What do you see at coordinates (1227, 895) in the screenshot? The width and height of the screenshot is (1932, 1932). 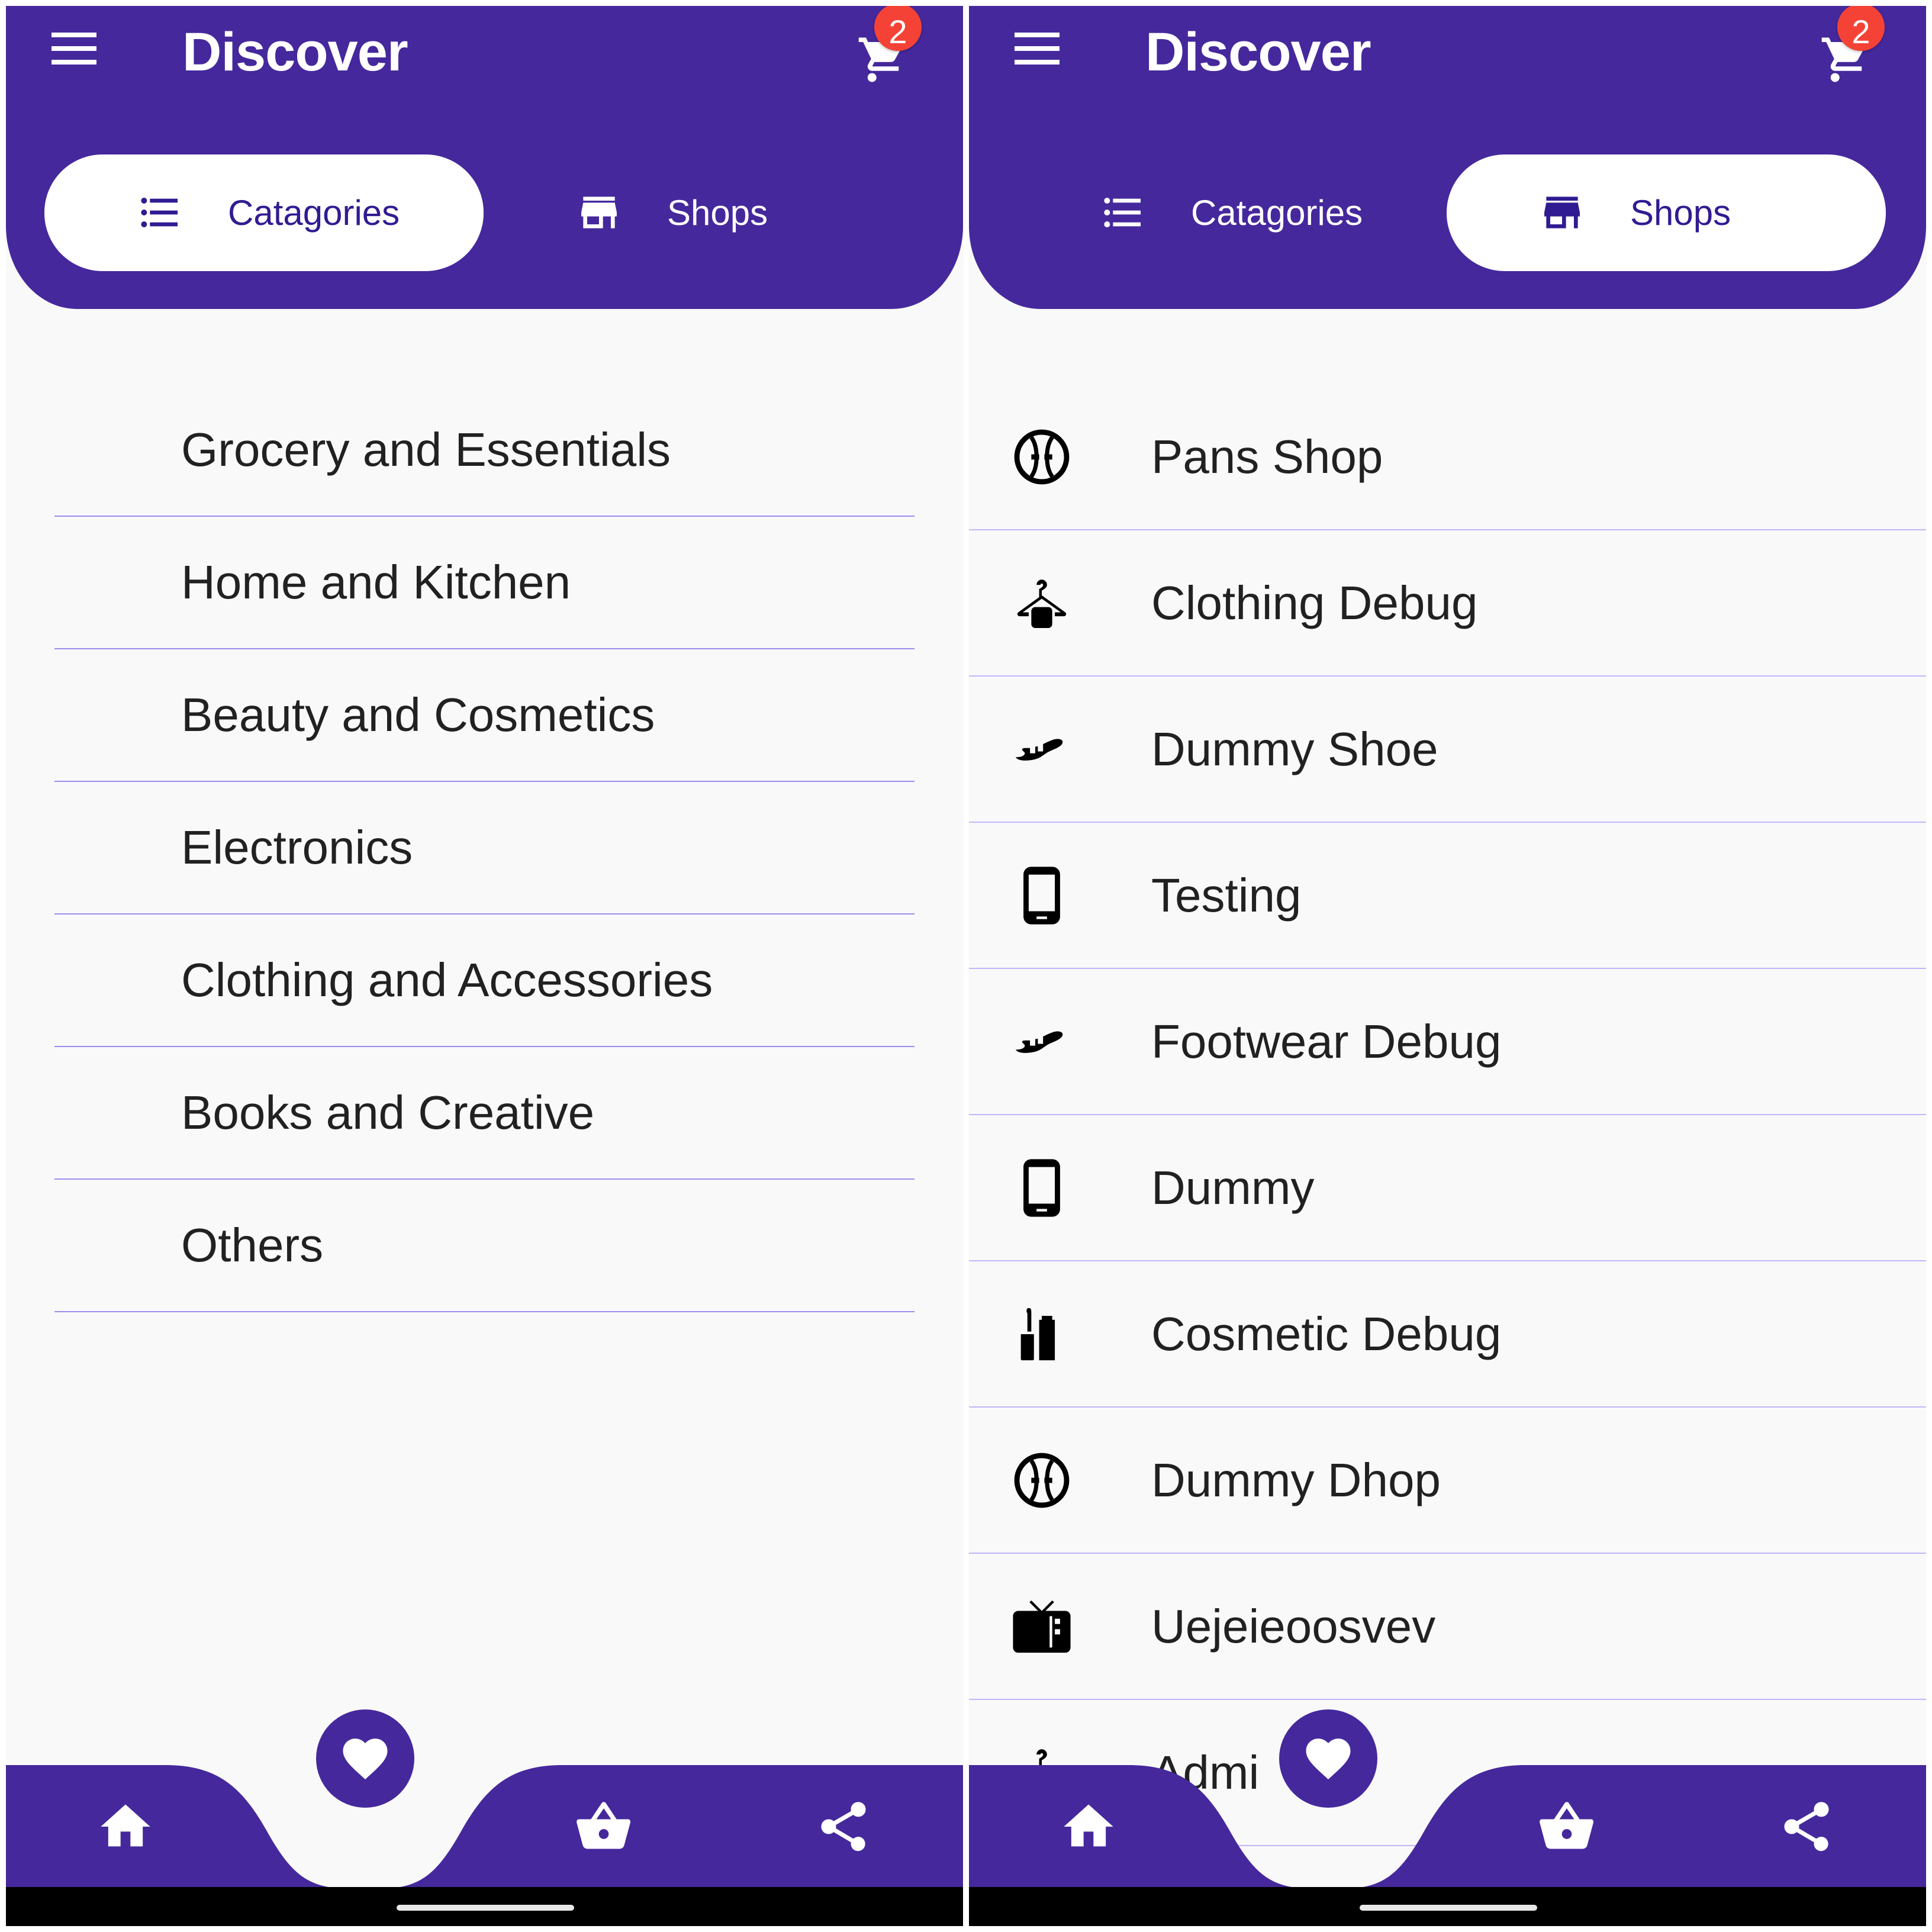 I see `shop-name: Testing` at bounding box center [1227, 895].